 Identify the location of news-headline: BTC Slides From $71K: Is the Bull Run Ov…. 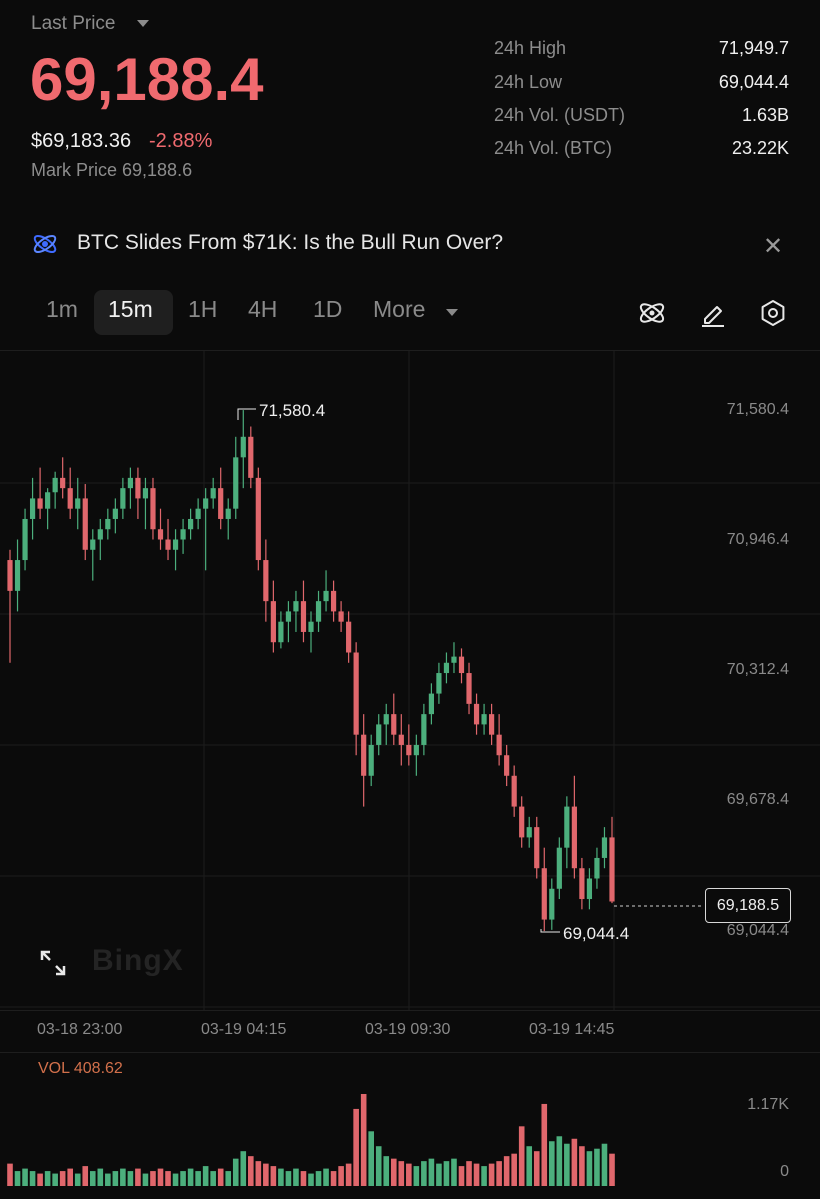
(290, 243).